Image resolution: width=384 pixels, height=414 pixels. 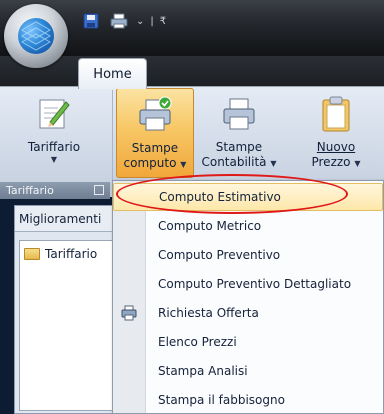 What do you see at coordinates (155, 148) in the screenshot?
I see `stampe-computo-line1: Stampe` at bounding box center [155, 148].